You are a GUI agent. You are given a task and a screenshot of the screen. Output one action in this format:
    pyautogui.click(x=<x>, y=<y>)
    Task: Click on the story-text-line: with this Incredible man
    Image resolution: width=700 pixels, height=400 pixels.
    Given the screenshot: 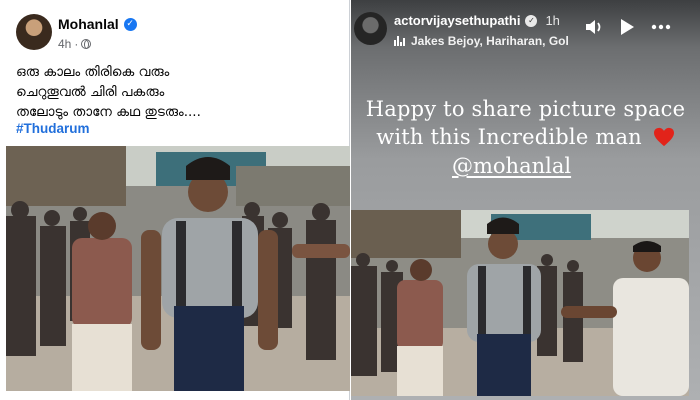 What is the action you would take?
    pyautogui.click(x=509, y=137)
    